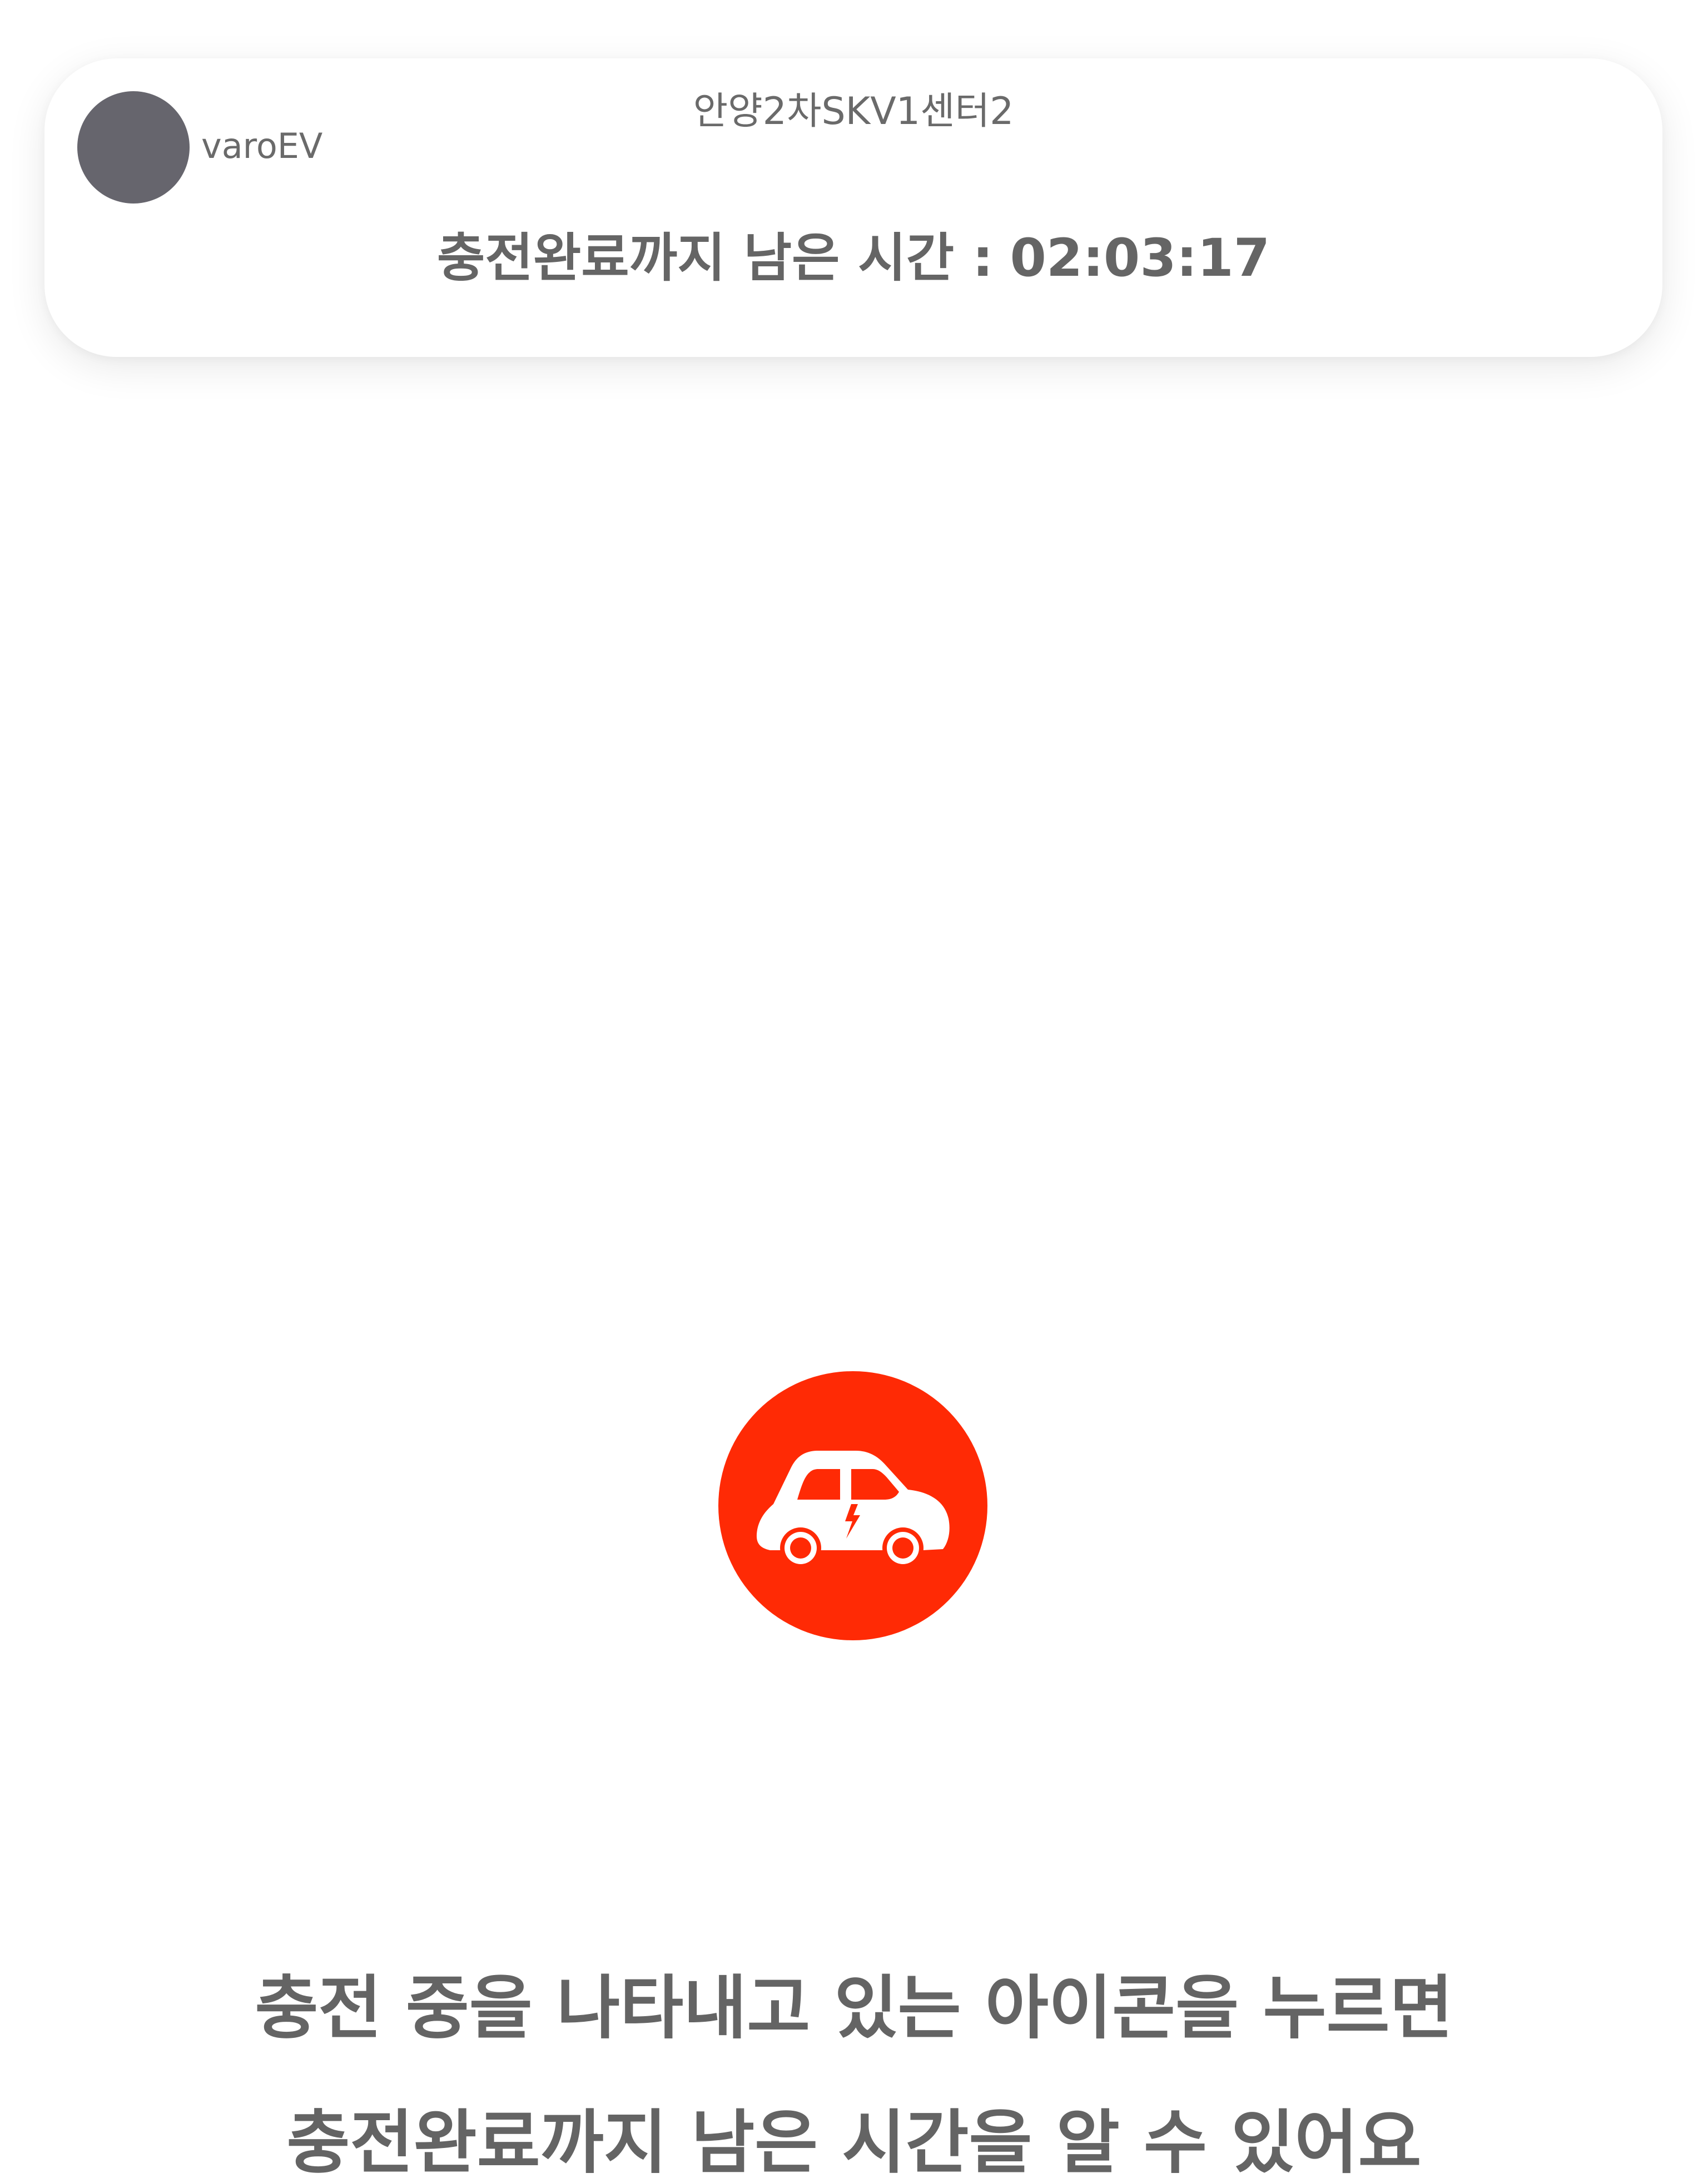 This screenshot has width=1708, height=2183. What do you see at coordinates (854, 2143) in the screenshot?
I see `guide-text-line-2: 충전완료까지 남은 시간을 알 수 있어요` at bounding box center [854, 2143].